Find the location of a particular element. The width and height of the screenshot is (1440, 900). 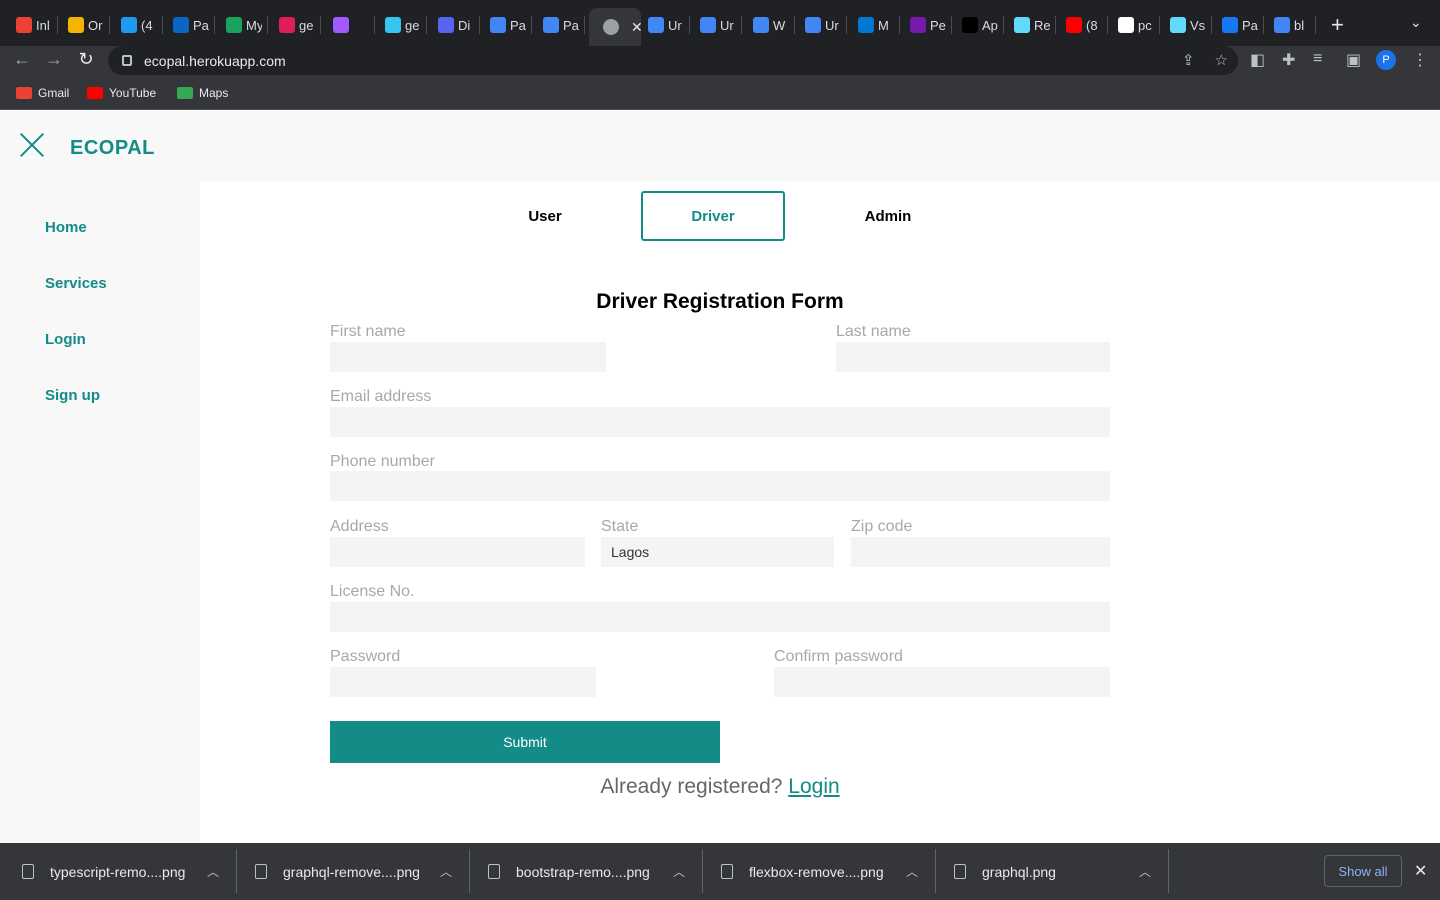

zip-code-input is located at coordinates (980, 552).